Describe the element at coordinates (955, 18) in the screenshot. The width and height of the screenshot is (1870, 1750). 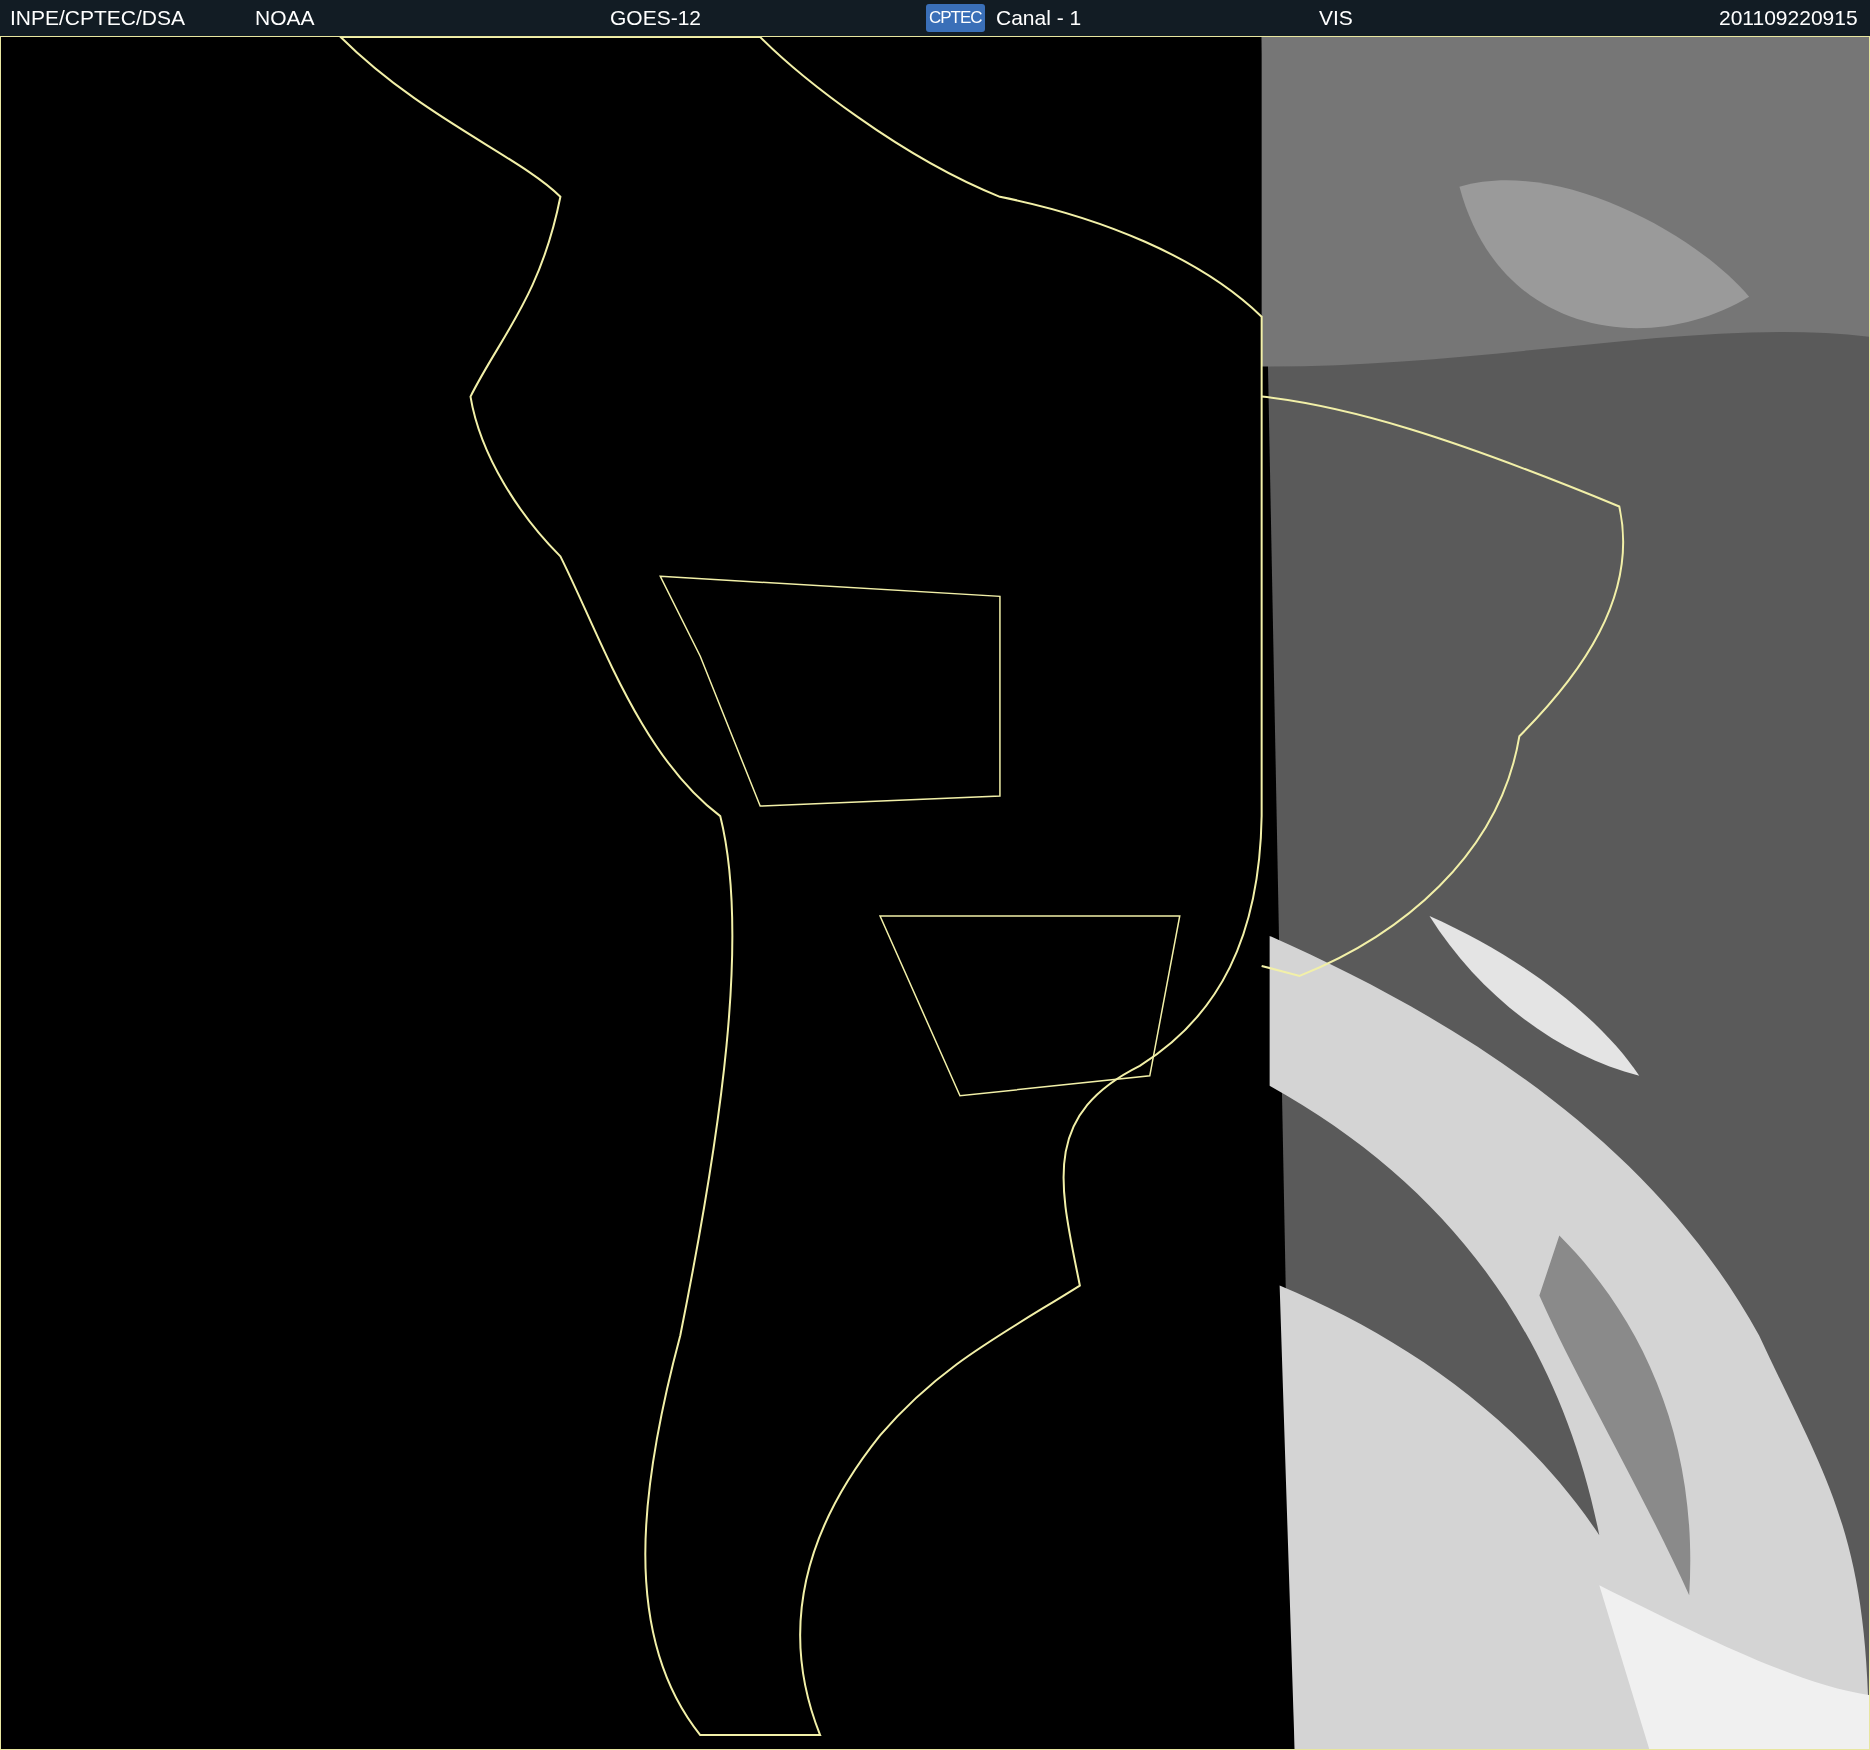
I see `logo: CPTEC` at that location.